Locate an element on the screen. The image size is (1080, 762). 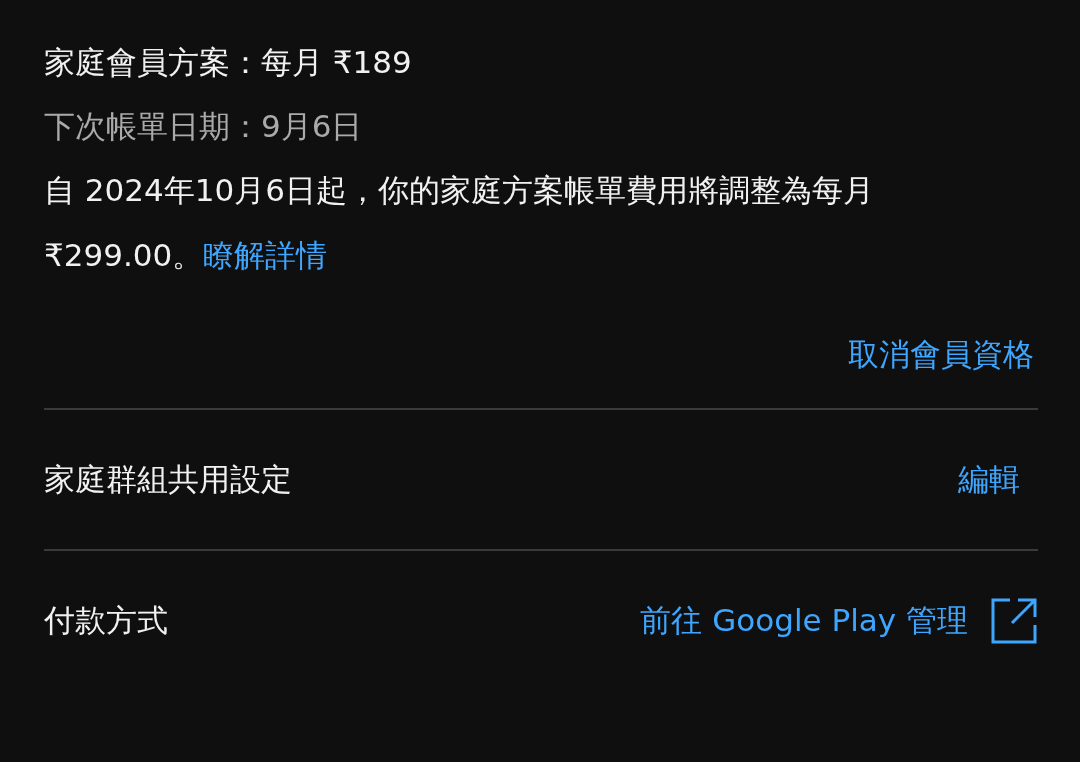
edit-link: 編輯 is located at coordinates (998, 479).